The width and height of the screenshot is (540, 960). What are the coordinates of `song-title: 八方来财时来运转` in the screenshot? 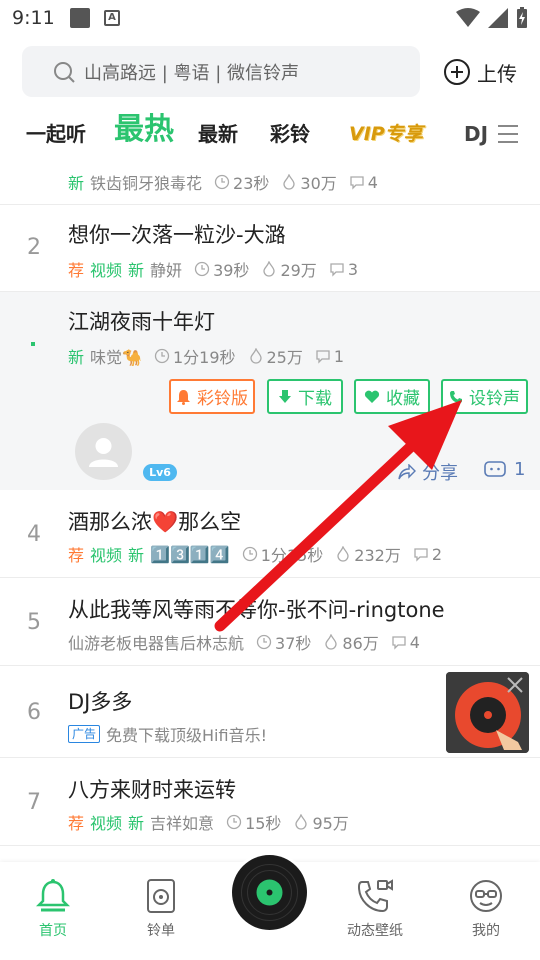 It's located at (152, 790).